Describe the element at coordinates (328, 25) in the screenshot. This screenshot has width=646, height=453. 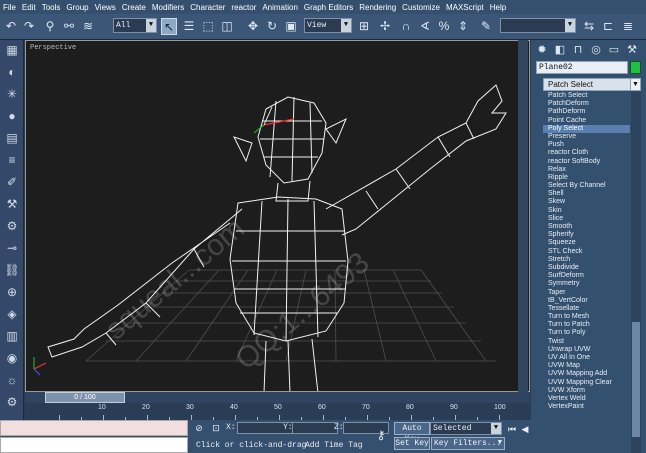
I see `reference-coord-dropdown: View ▼` at that location.